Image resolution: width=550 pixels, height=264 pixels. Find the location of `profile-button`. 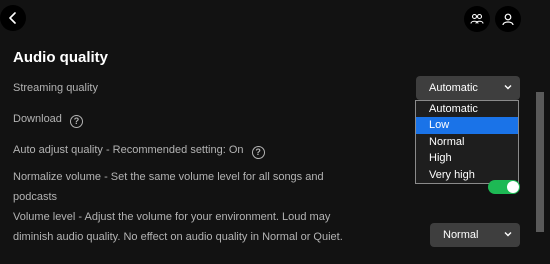

profile-button is located at coordinates (508, 19).